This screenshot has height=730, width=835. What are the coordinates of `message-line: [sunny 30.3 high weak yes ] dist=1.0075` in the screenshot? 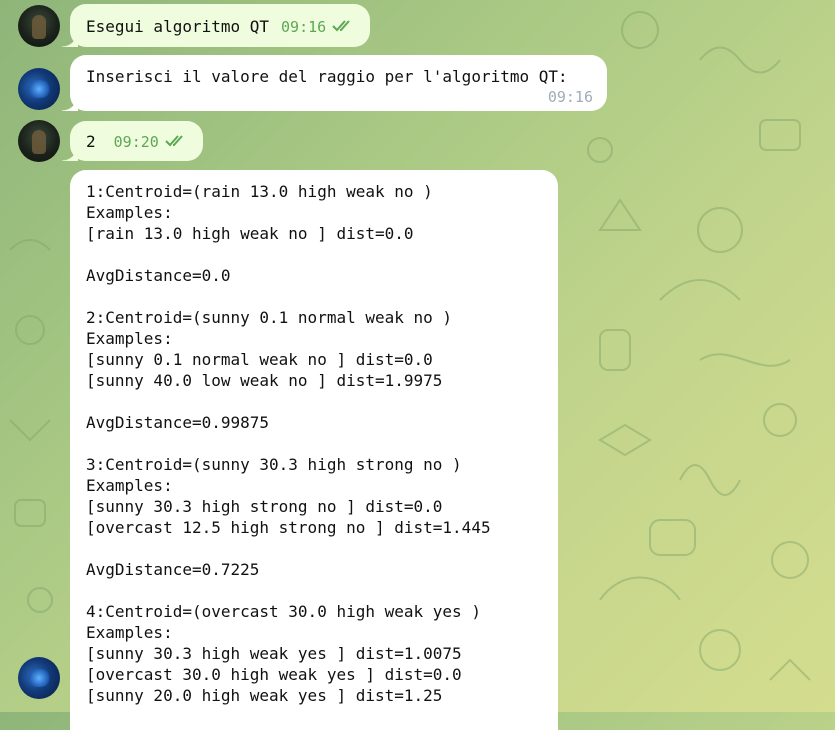 It's located at (274, 653).